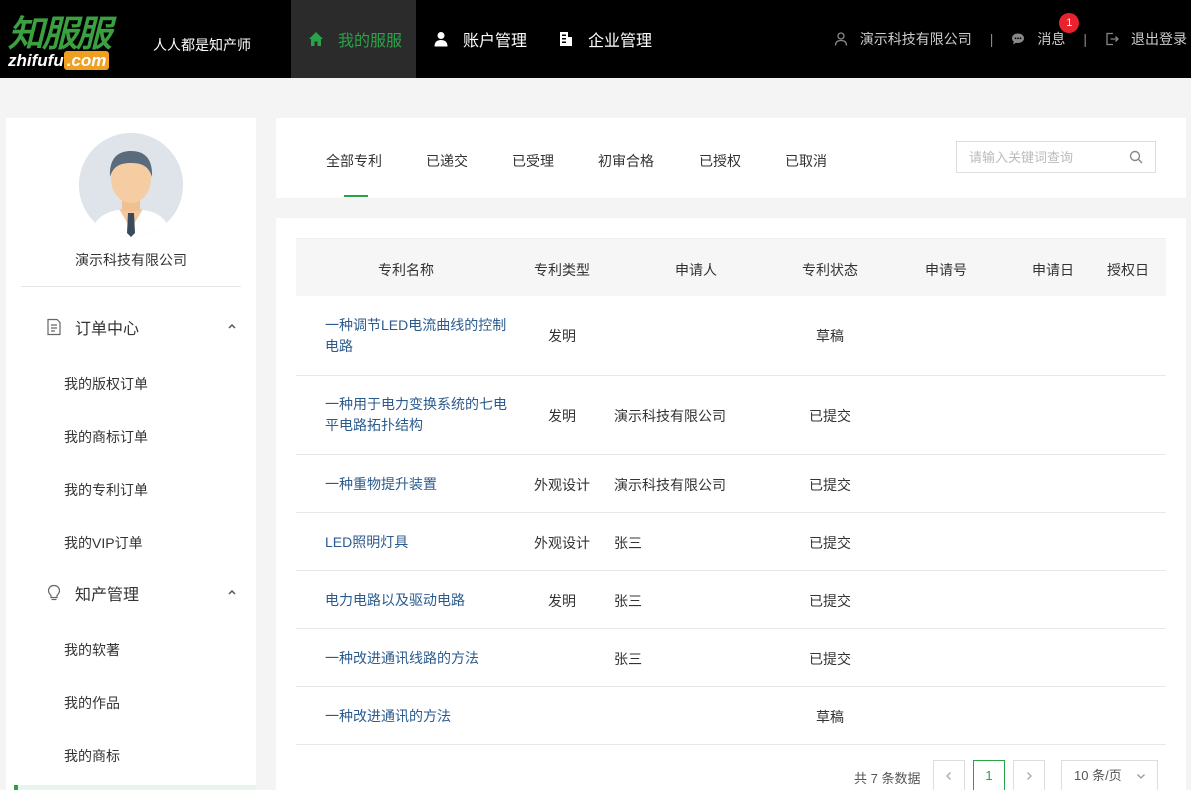  I want to click on table-row: 一种用于电力变换系统的七电平电路拓扑结构 发明 演示科技有限公司 已提交, so click(731, 415).